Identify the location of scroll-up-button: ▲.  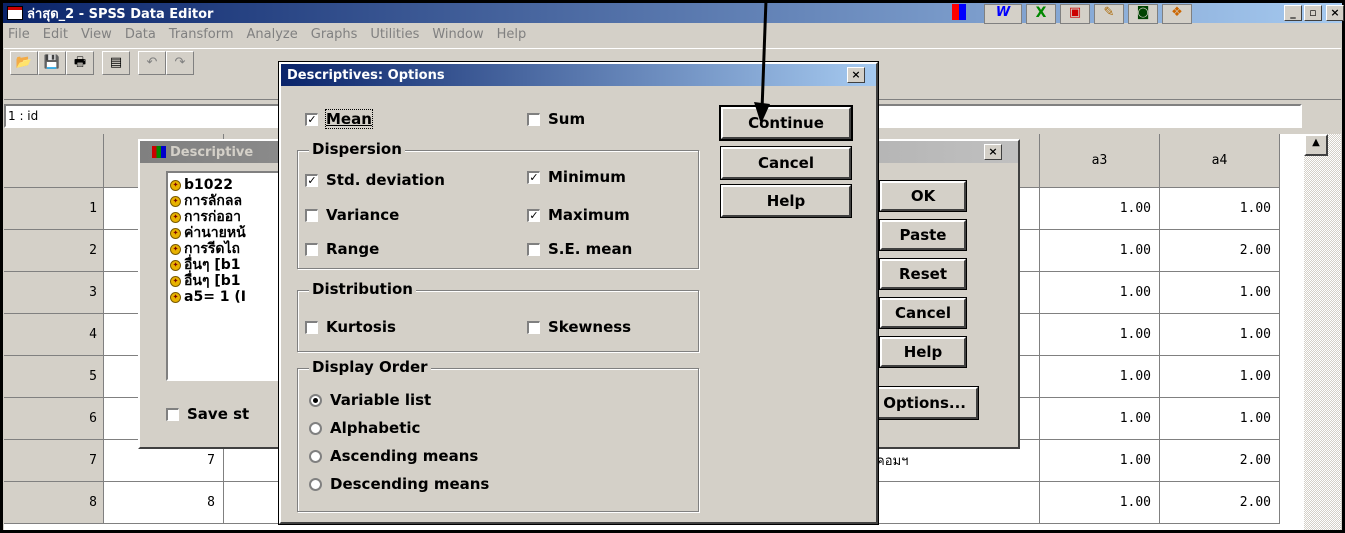
(1316, 145).